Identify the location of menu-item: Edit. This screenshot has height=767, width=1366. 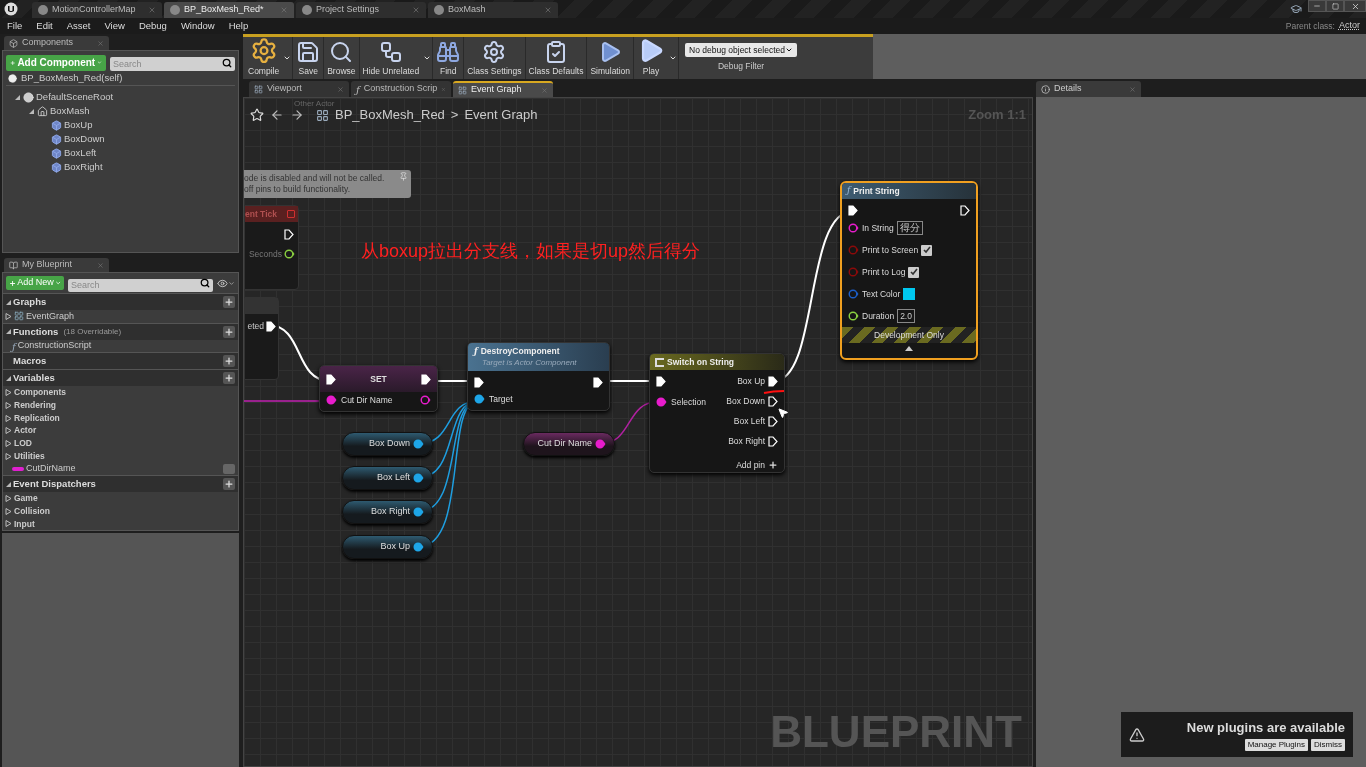
(44, 26).